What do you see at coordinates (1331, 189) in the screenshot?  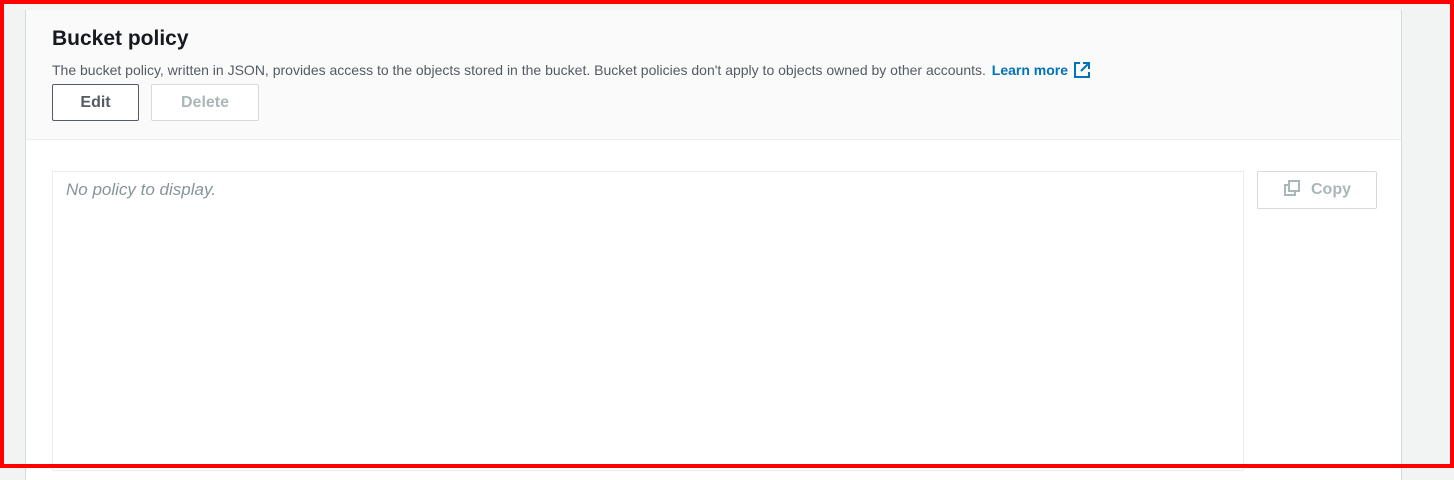 I see `copy-label: Copy` at bounding box center [1331, 189].